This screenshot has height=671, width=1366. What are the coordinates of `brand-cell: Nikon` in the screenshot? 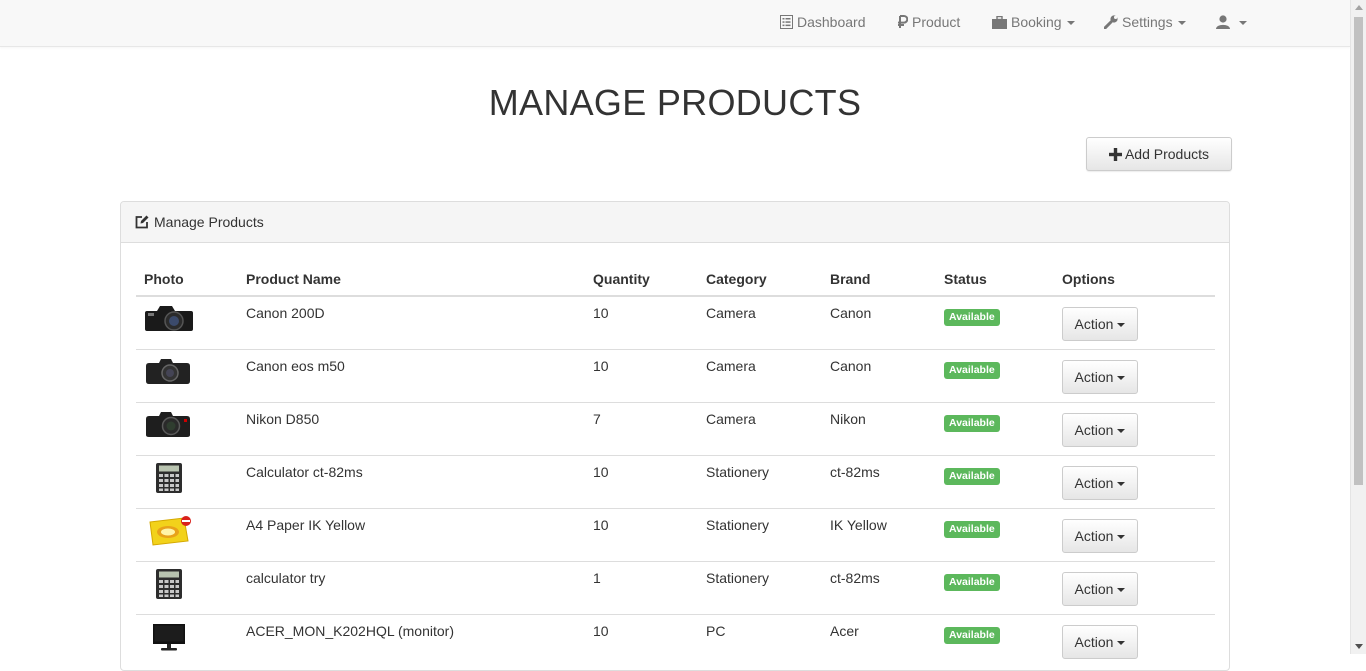 It's located at (879, 429).